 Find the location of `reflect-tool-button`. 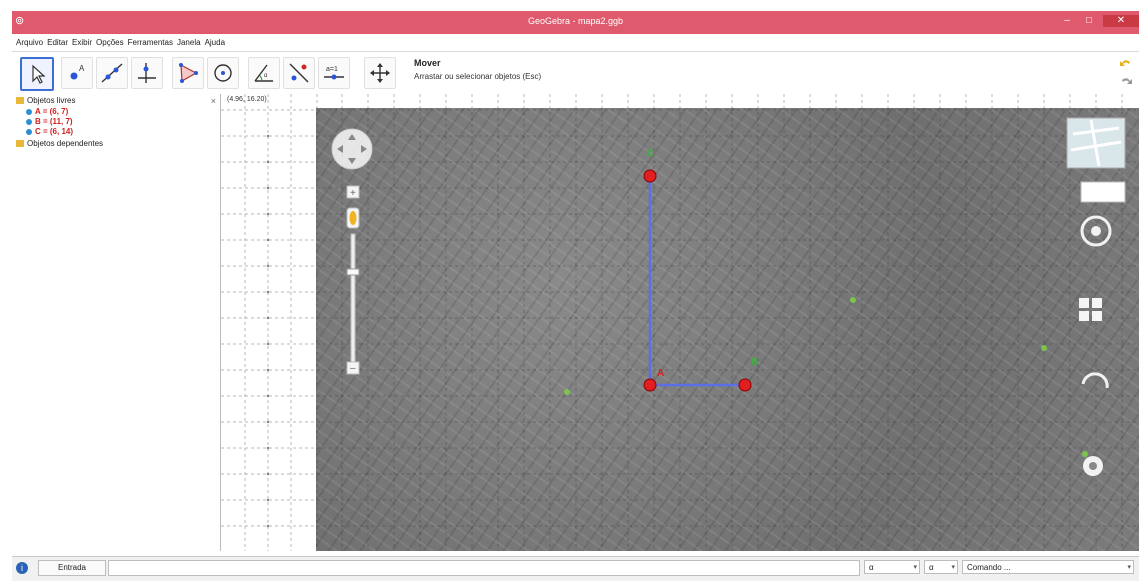

reflect-tool-button is located at coordinates (299, 73).